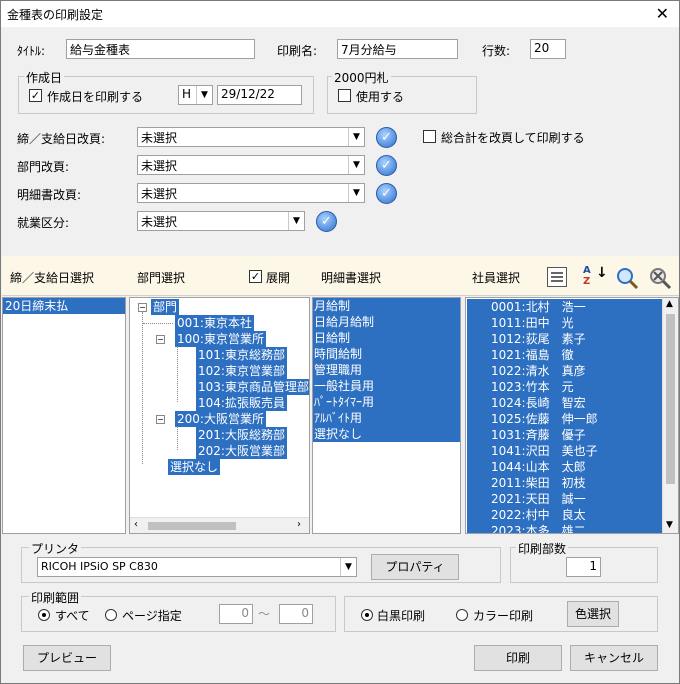 This screenshot has width=680, height=684. Describe the element at coordinates (197, 567) in the screenshot. I see `printer-select: RICOH IPSiO SP C830 ▼` at that location.